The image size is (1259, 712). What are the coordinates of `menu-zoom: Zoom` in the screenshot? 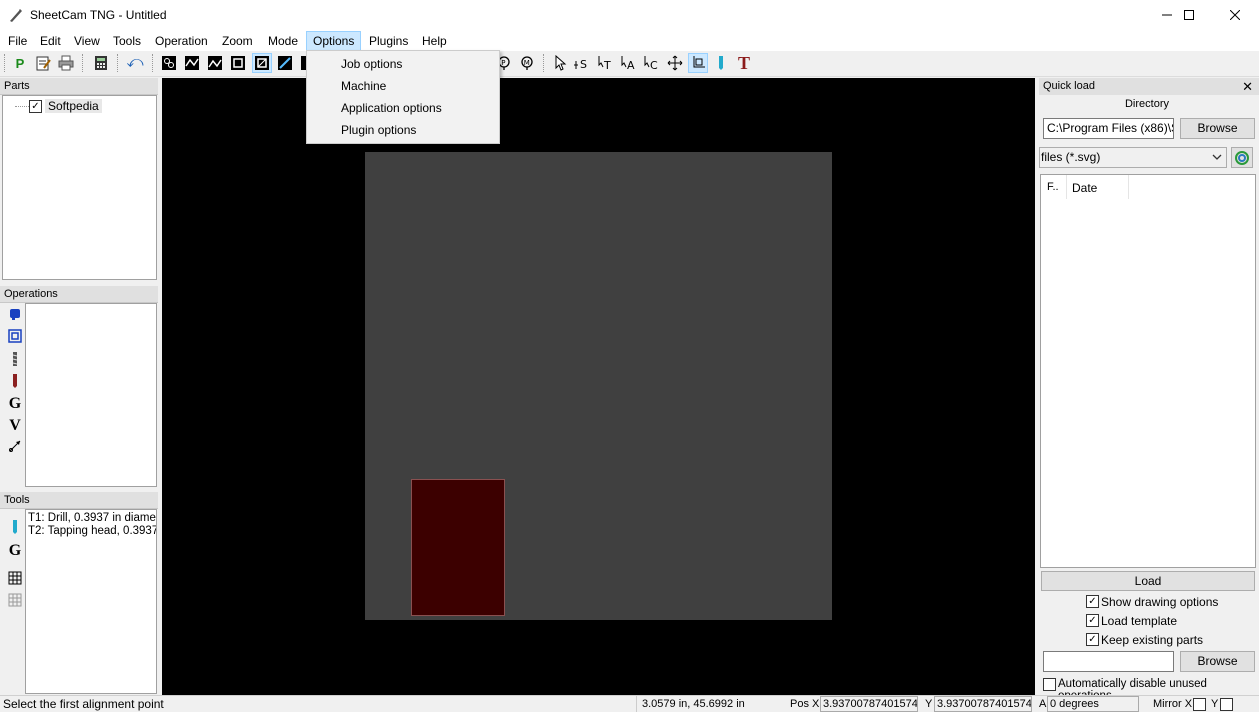 It's located at (237, 41).